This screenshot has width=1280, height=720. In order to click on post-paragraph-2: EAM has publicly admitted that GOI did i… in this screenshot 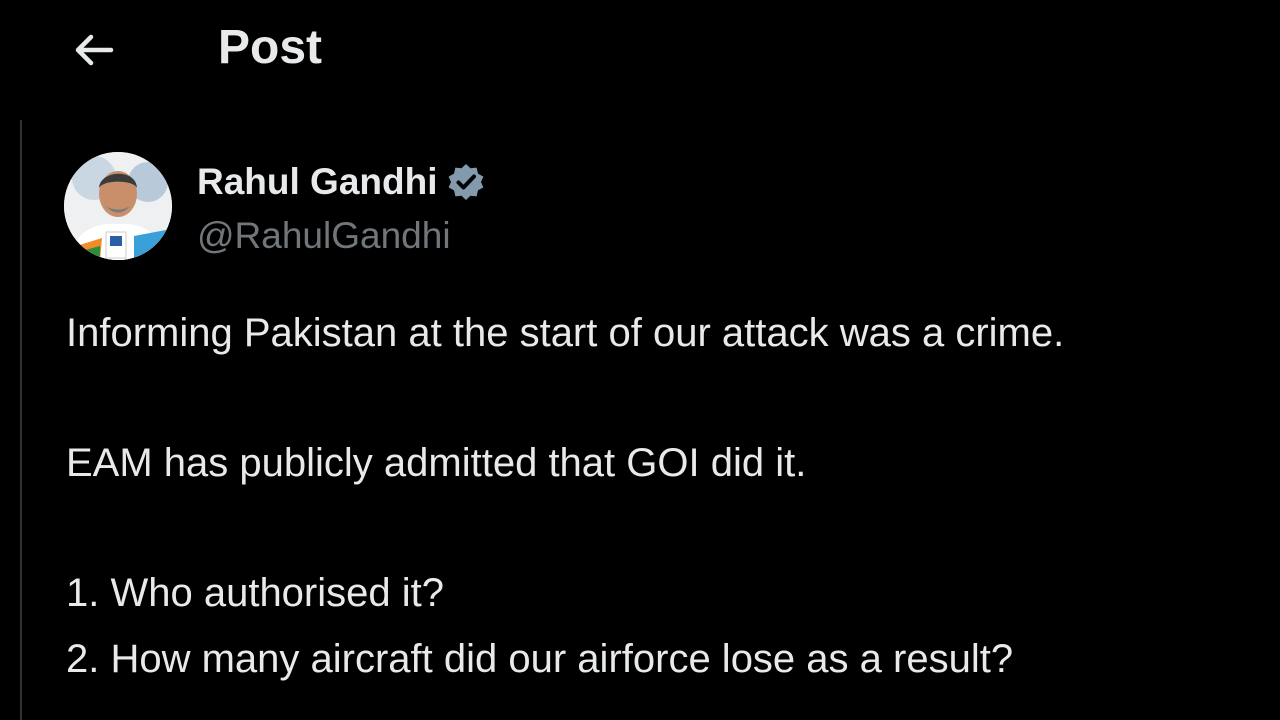, I will do `click(436, 463)`.